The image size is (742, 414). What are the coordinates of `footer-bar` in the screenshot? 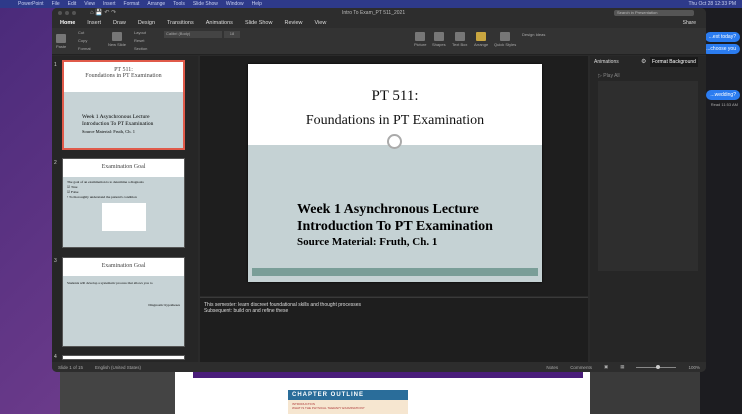 It's located at (395, 272).